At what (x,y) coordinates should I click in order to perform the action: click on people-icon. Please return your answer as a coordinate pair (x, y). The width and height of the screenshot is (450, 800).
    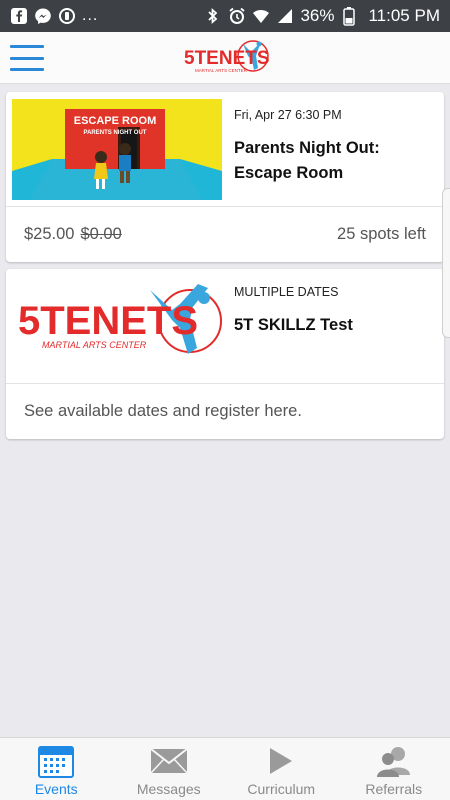
    Looking at the image, I should click on (394, 761).